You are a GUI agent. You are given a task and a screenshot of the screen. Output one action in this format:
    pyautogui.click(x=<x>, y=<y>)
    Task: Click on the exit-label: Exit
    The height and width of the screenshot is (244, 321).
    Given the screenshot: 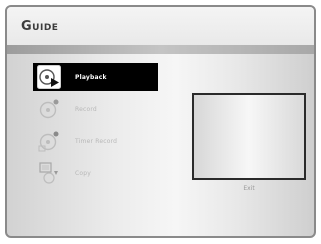 What is the action you would take?
    pyautogui.click(x=249, y=188)
    